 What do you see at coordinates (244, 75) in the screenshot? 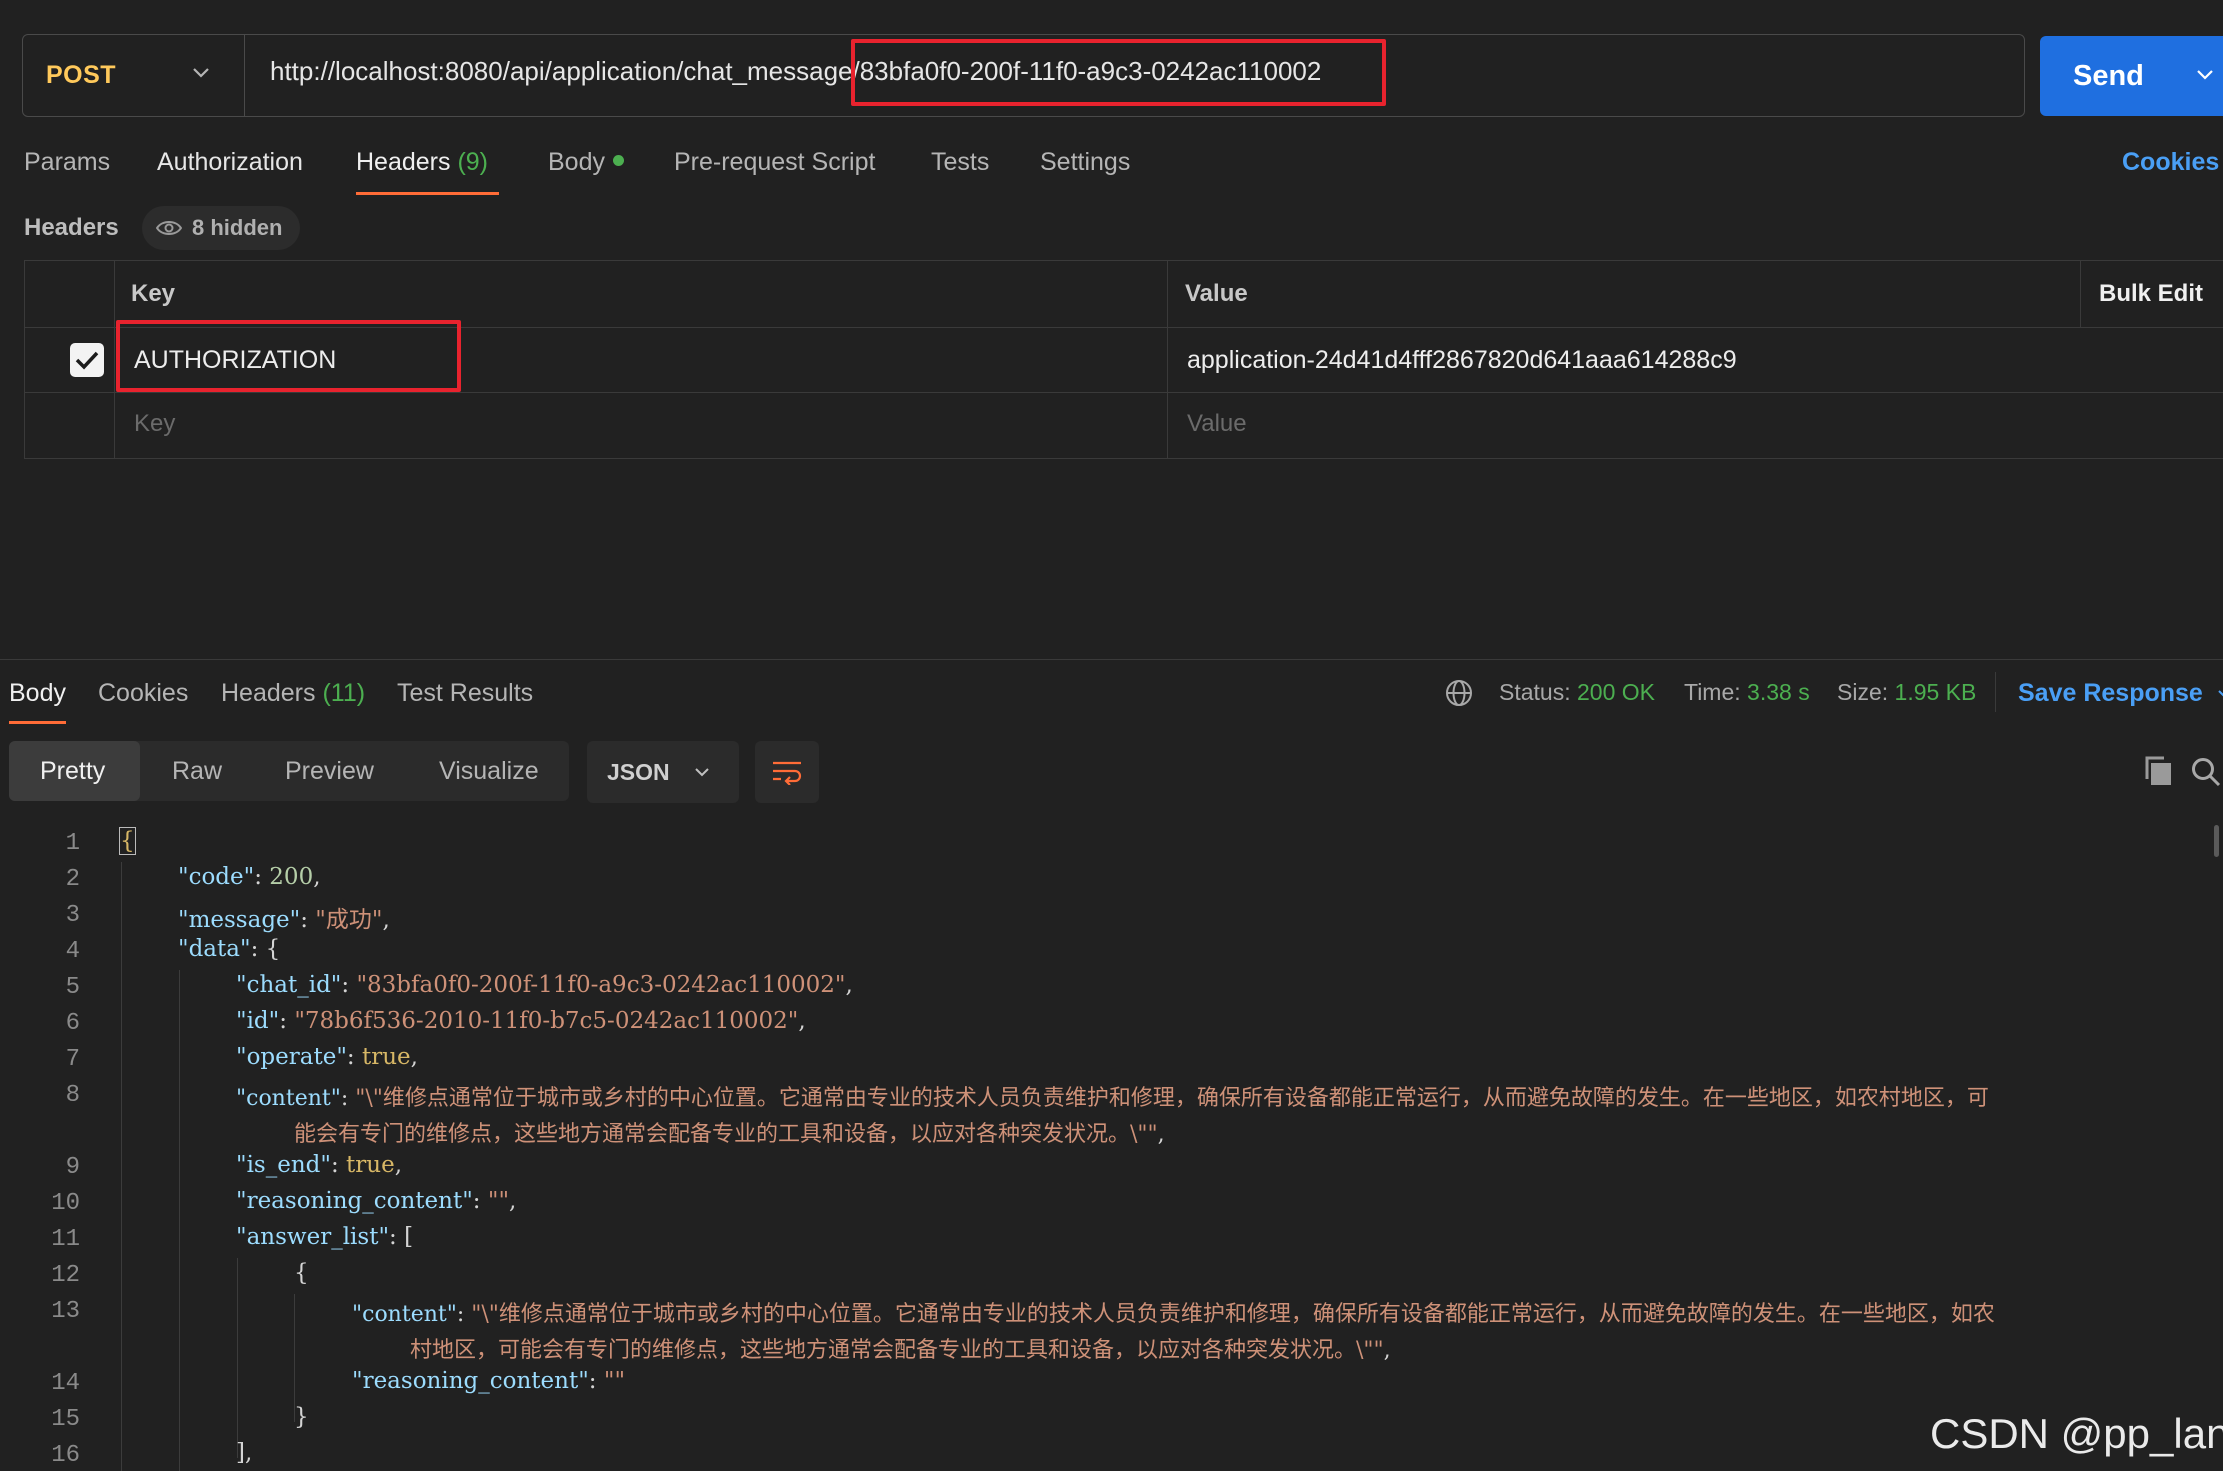
I see `method-divider` at bounding box center [244, 75].